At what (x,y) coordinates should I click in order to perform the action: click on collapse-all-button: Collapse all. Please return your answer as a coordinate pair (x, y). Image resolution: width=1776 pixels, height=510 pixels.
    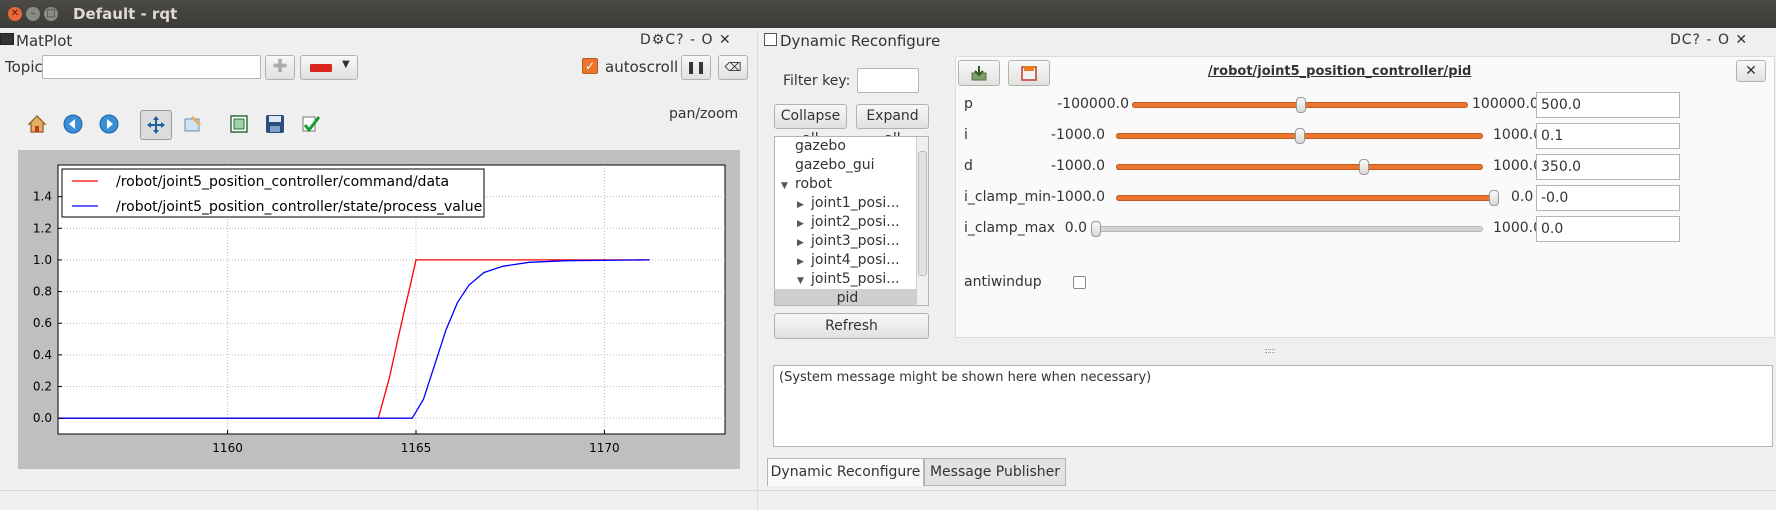
    Looking at the image, I should click on (810, 125).